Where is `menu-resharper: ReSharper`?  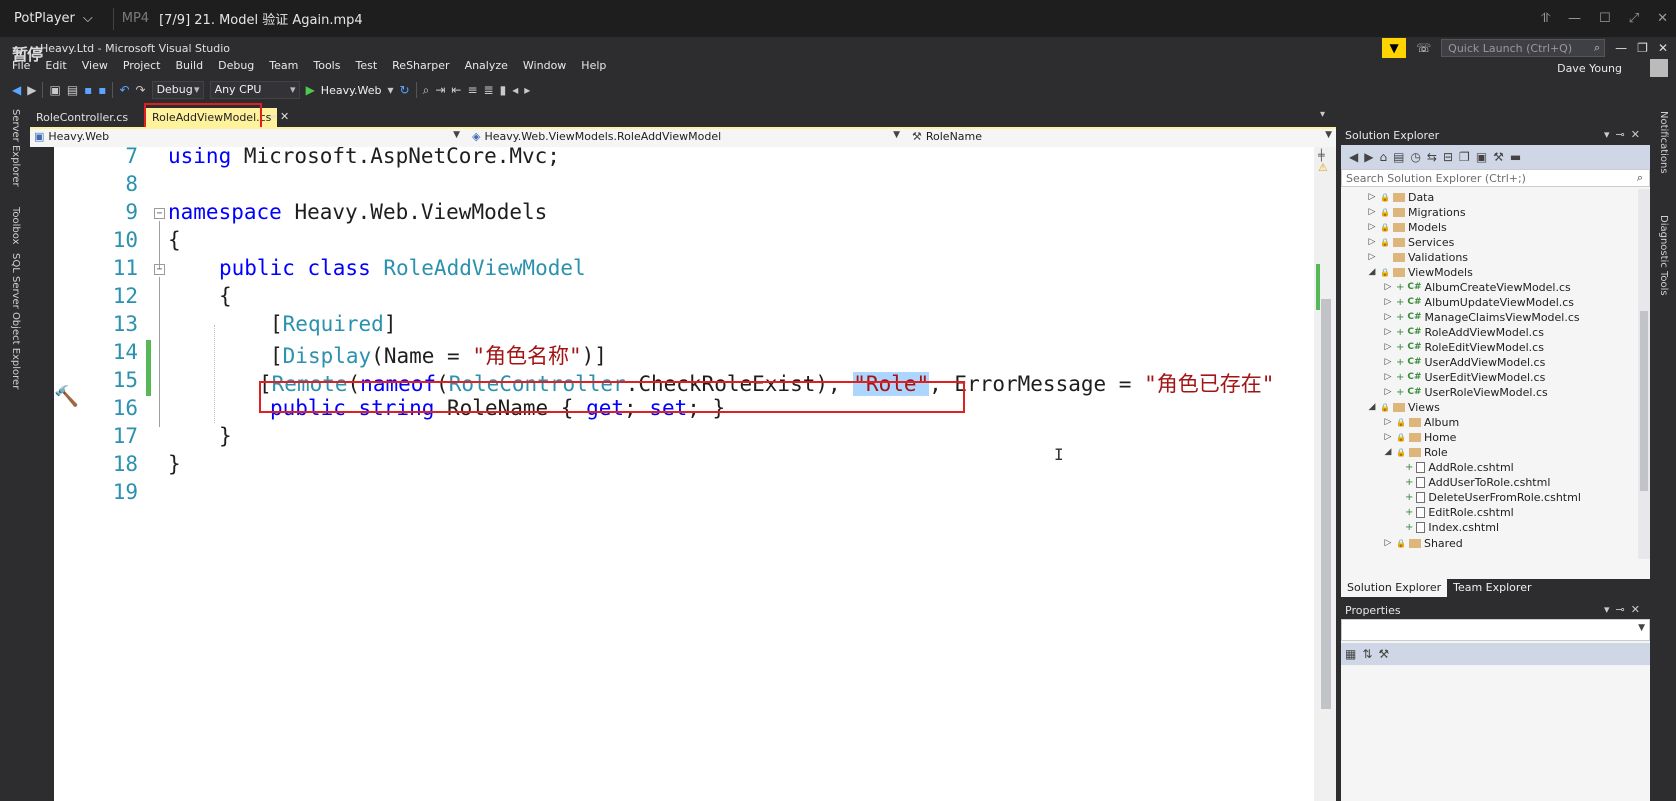
menu-resharper: ReSharper is located at coordinates (420, 68).